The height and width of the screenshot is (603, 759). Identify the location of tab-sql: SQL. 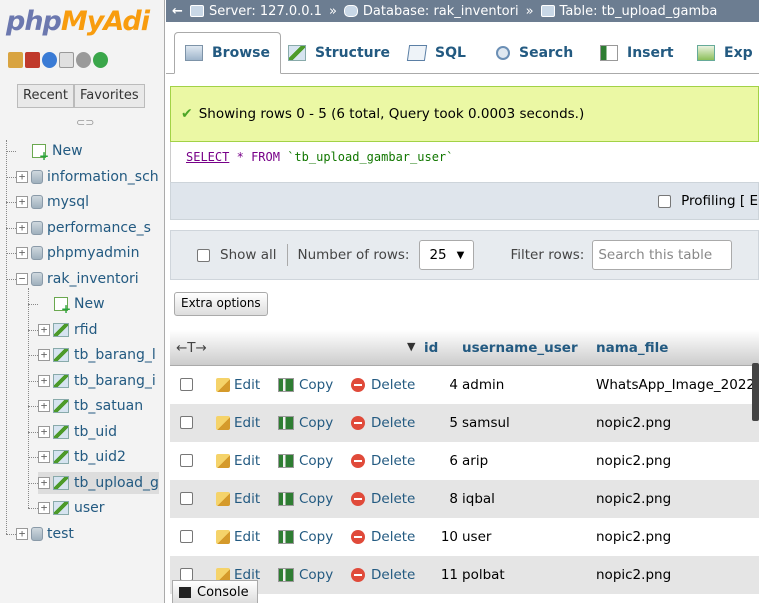
(437, 53).